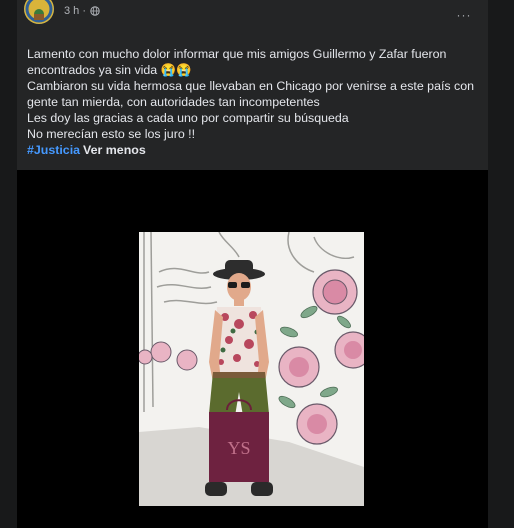  I want to click on post-text-line: No merecían esto se los juro !!, so click(111, 134).